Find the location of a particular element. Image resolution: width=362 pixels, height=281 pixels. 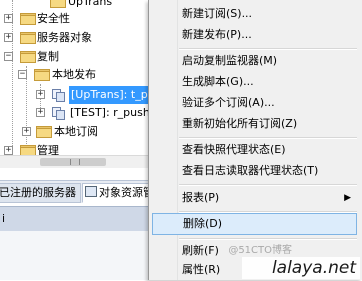

panel-tabs: 已注册的服务器 对象资源管 is located at coordinates (80, 191).